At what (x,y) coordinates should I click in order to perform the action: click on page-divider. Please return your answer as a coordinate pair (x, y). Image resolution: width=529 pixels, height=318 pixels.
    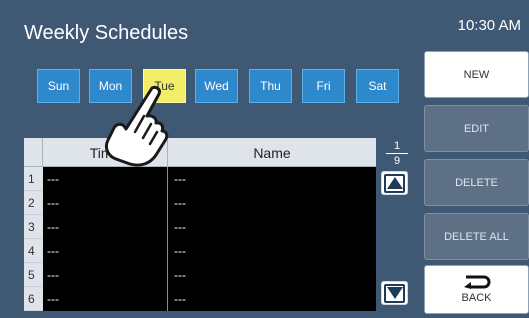
    Looking at the image, I should click on (397, 153).